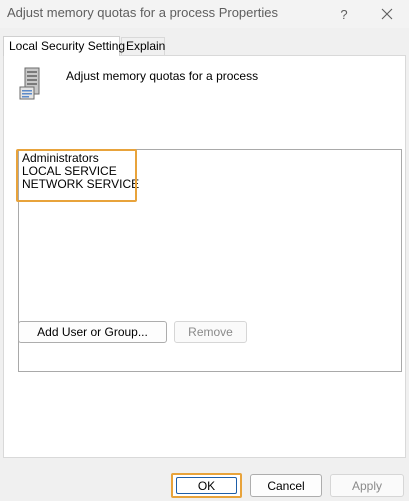 This screenshot has width=409, height=501. I want to click on footer-divider, so click(204, 461).